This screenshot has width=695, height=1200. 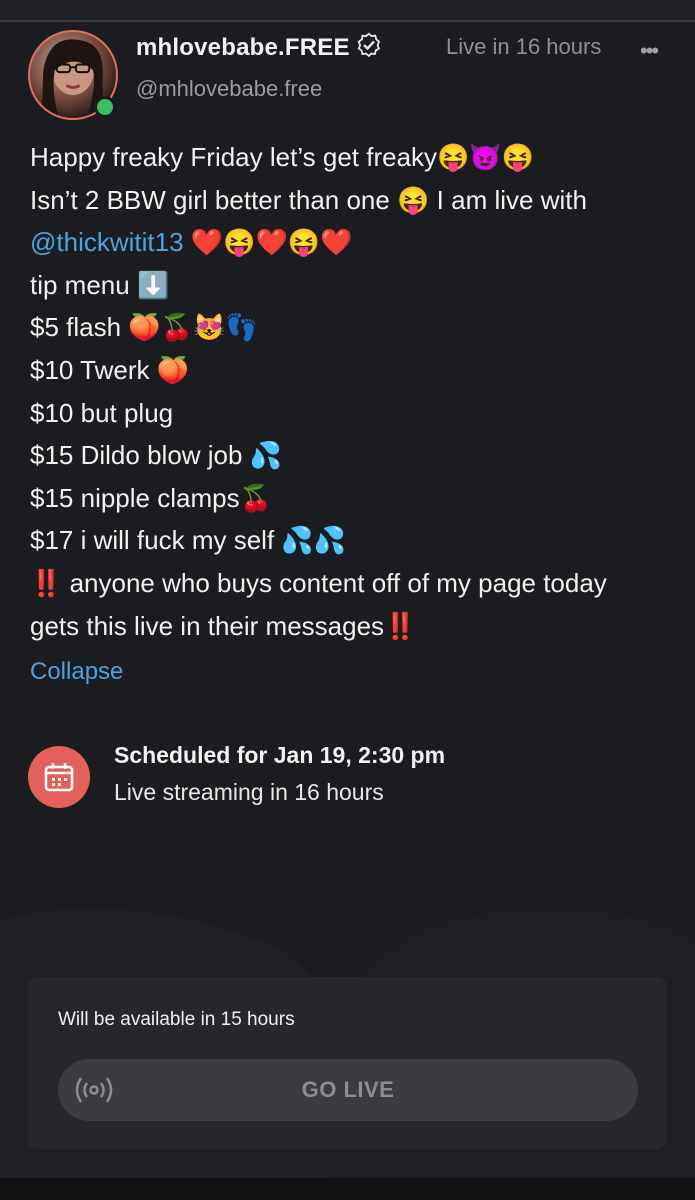 I want to click on collapse-link: Collapse, so click(x=76, y=672).